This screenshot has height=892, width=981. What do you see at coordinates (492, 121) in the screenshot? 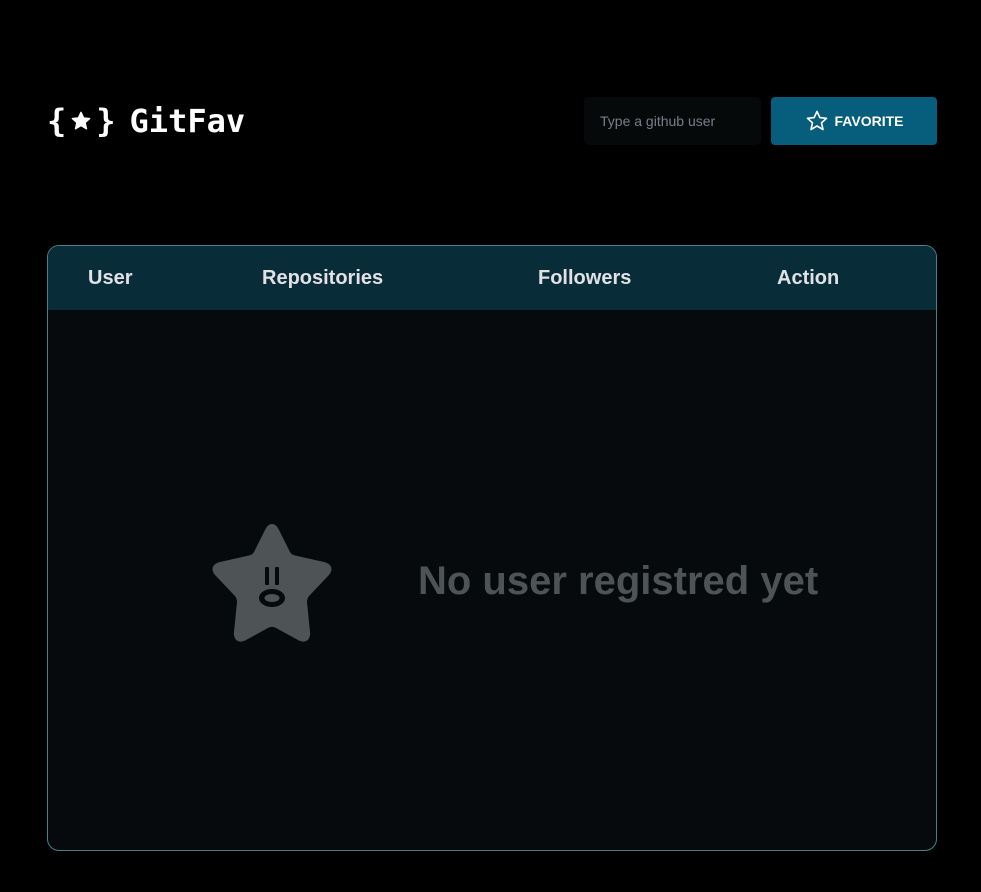
I see `app-header: { } GitFav FAVORITE` at bounding box center [492, 121].